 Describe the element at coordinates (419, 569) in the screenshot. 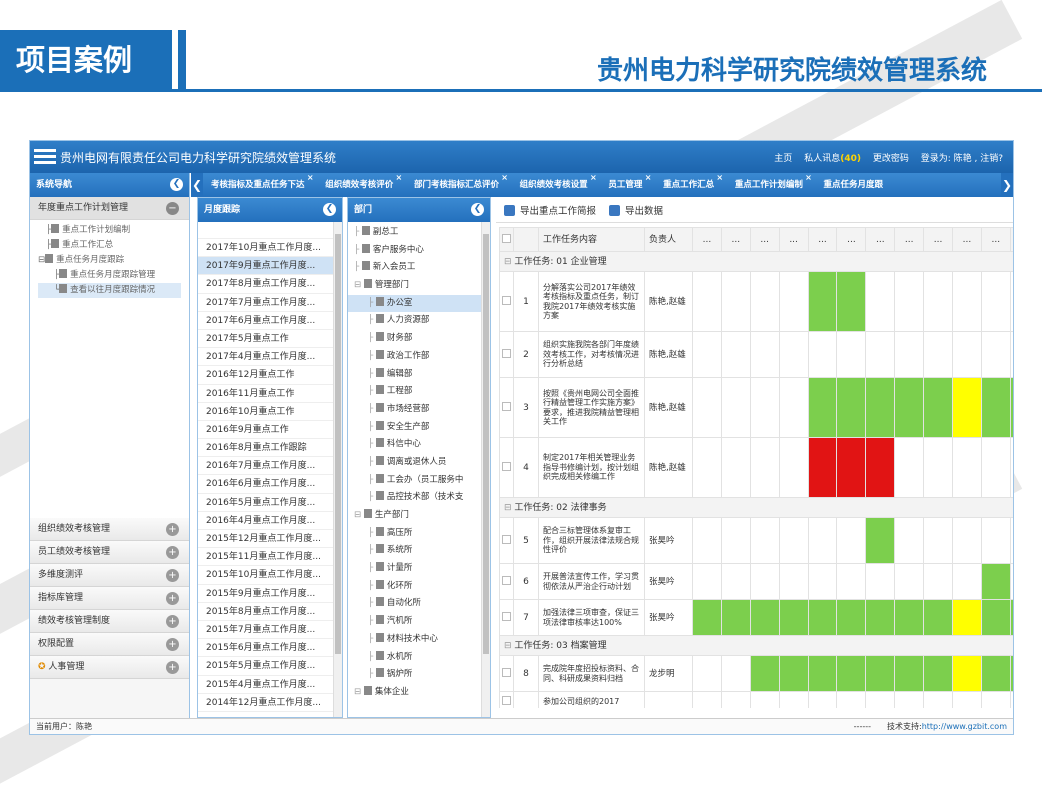

I see `dept-item: ├ 计量所` at that location.